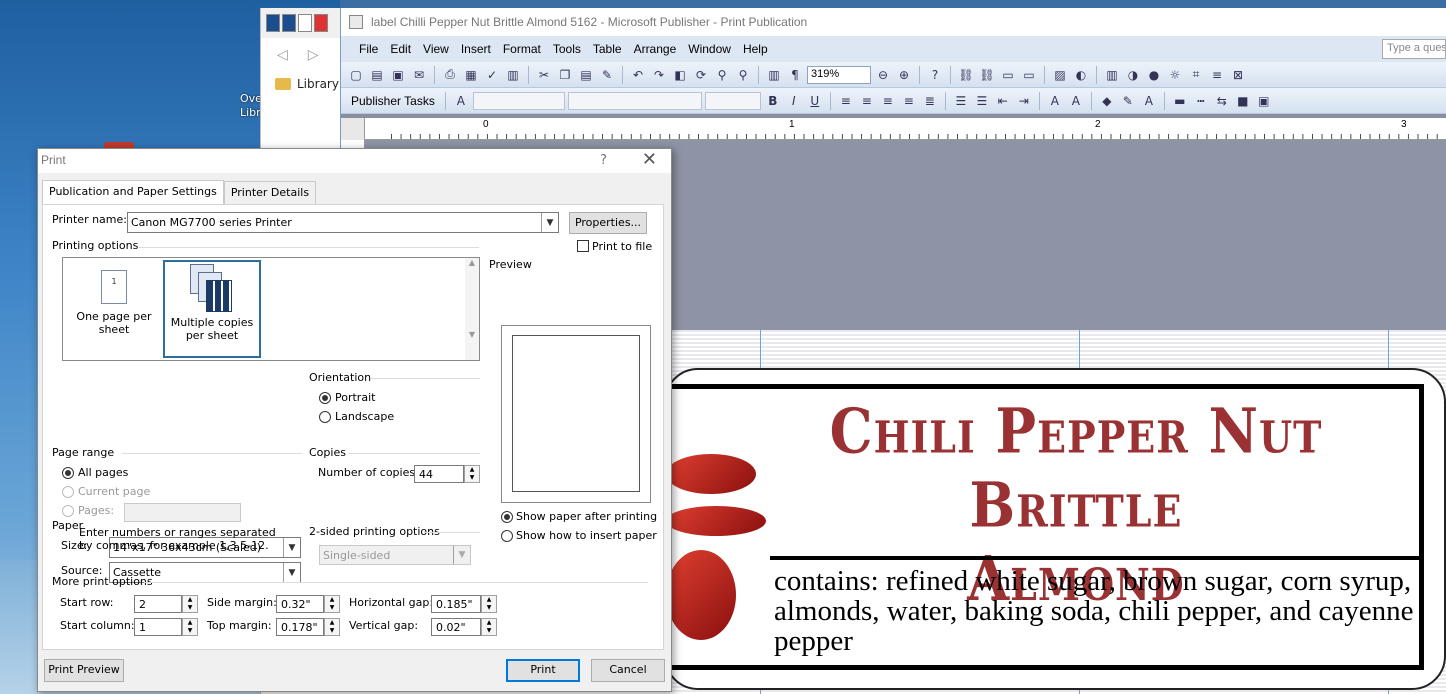 The height and width of the screenshot is (694, 1446). Describe the element at coordinates (638, 75) in the screenshot. I see `undo-icon: ↶` at that location.